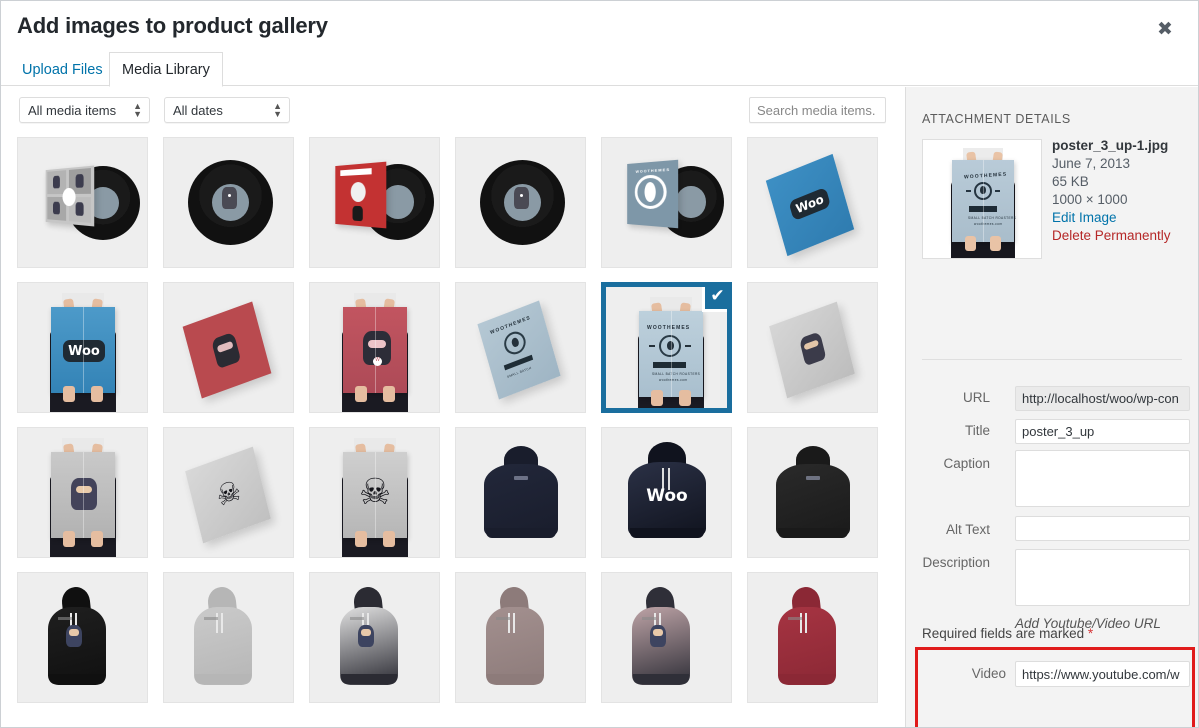  I want to click on attachment-dimensions: 1000 × 1000, so click(1090, 199).